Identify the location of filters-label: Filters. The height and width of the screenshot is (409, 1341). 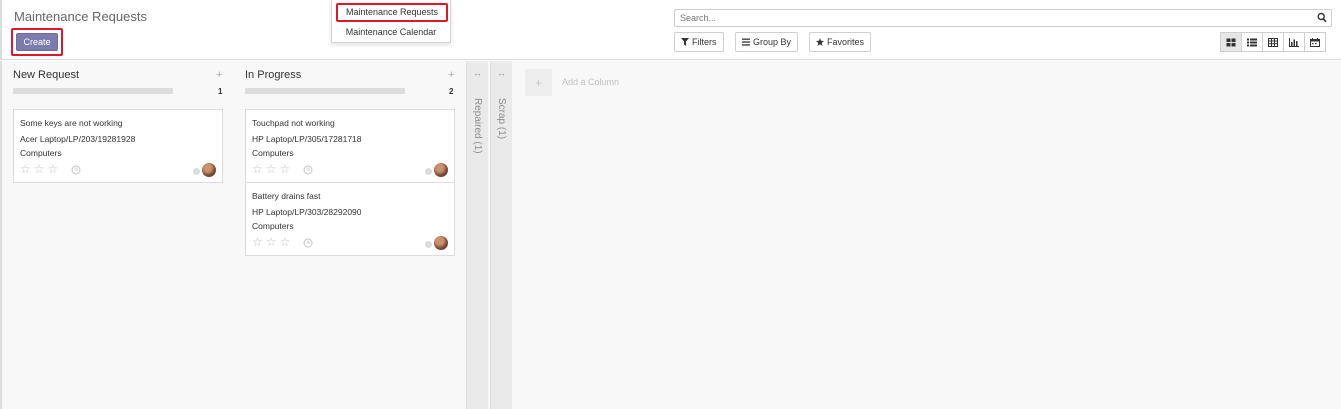
(704, 42).